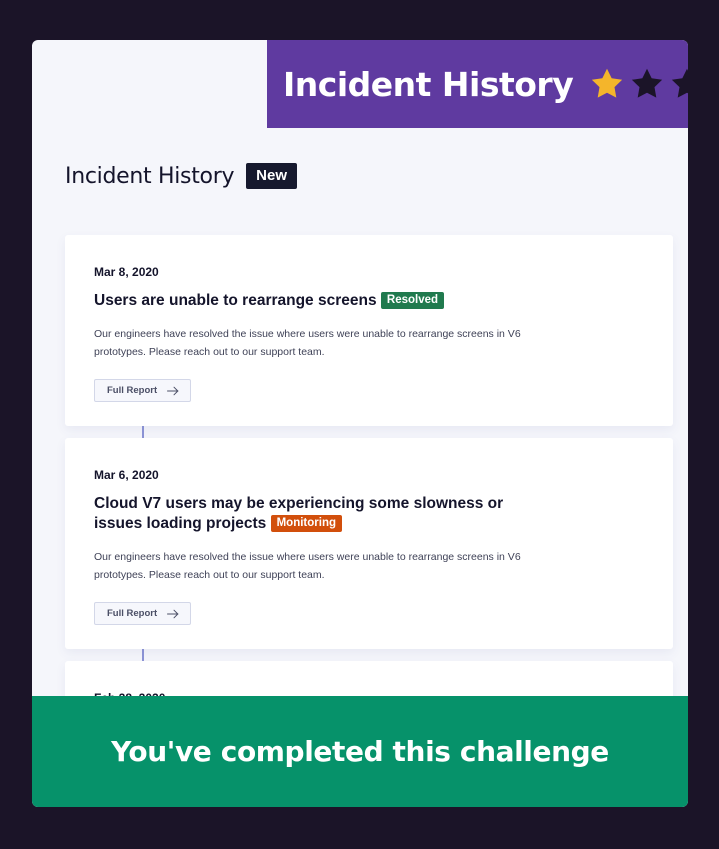 The image size is (719, 849). What do you see at coordinates (150, 176) in the screenshot?
I see `page-title: Incident History` at bounding box center [150, 176].